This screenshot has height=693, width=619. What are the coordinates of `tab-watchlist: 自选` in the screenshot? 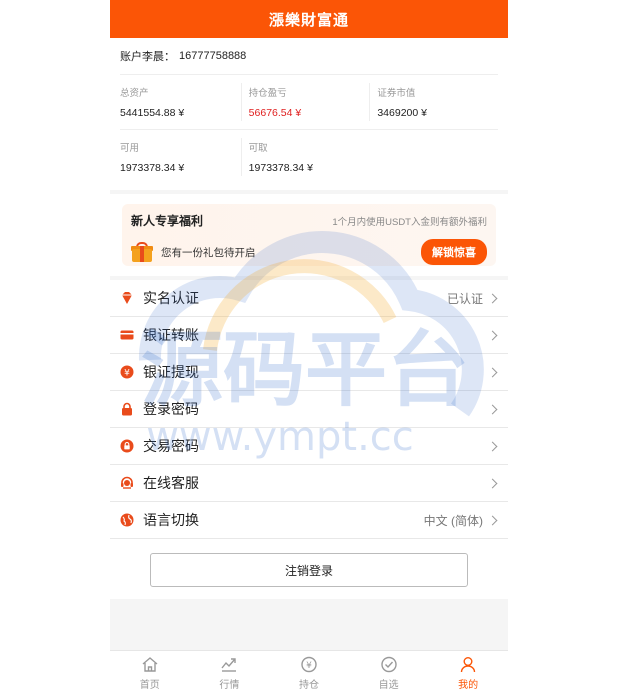 It's located at (389, 672).